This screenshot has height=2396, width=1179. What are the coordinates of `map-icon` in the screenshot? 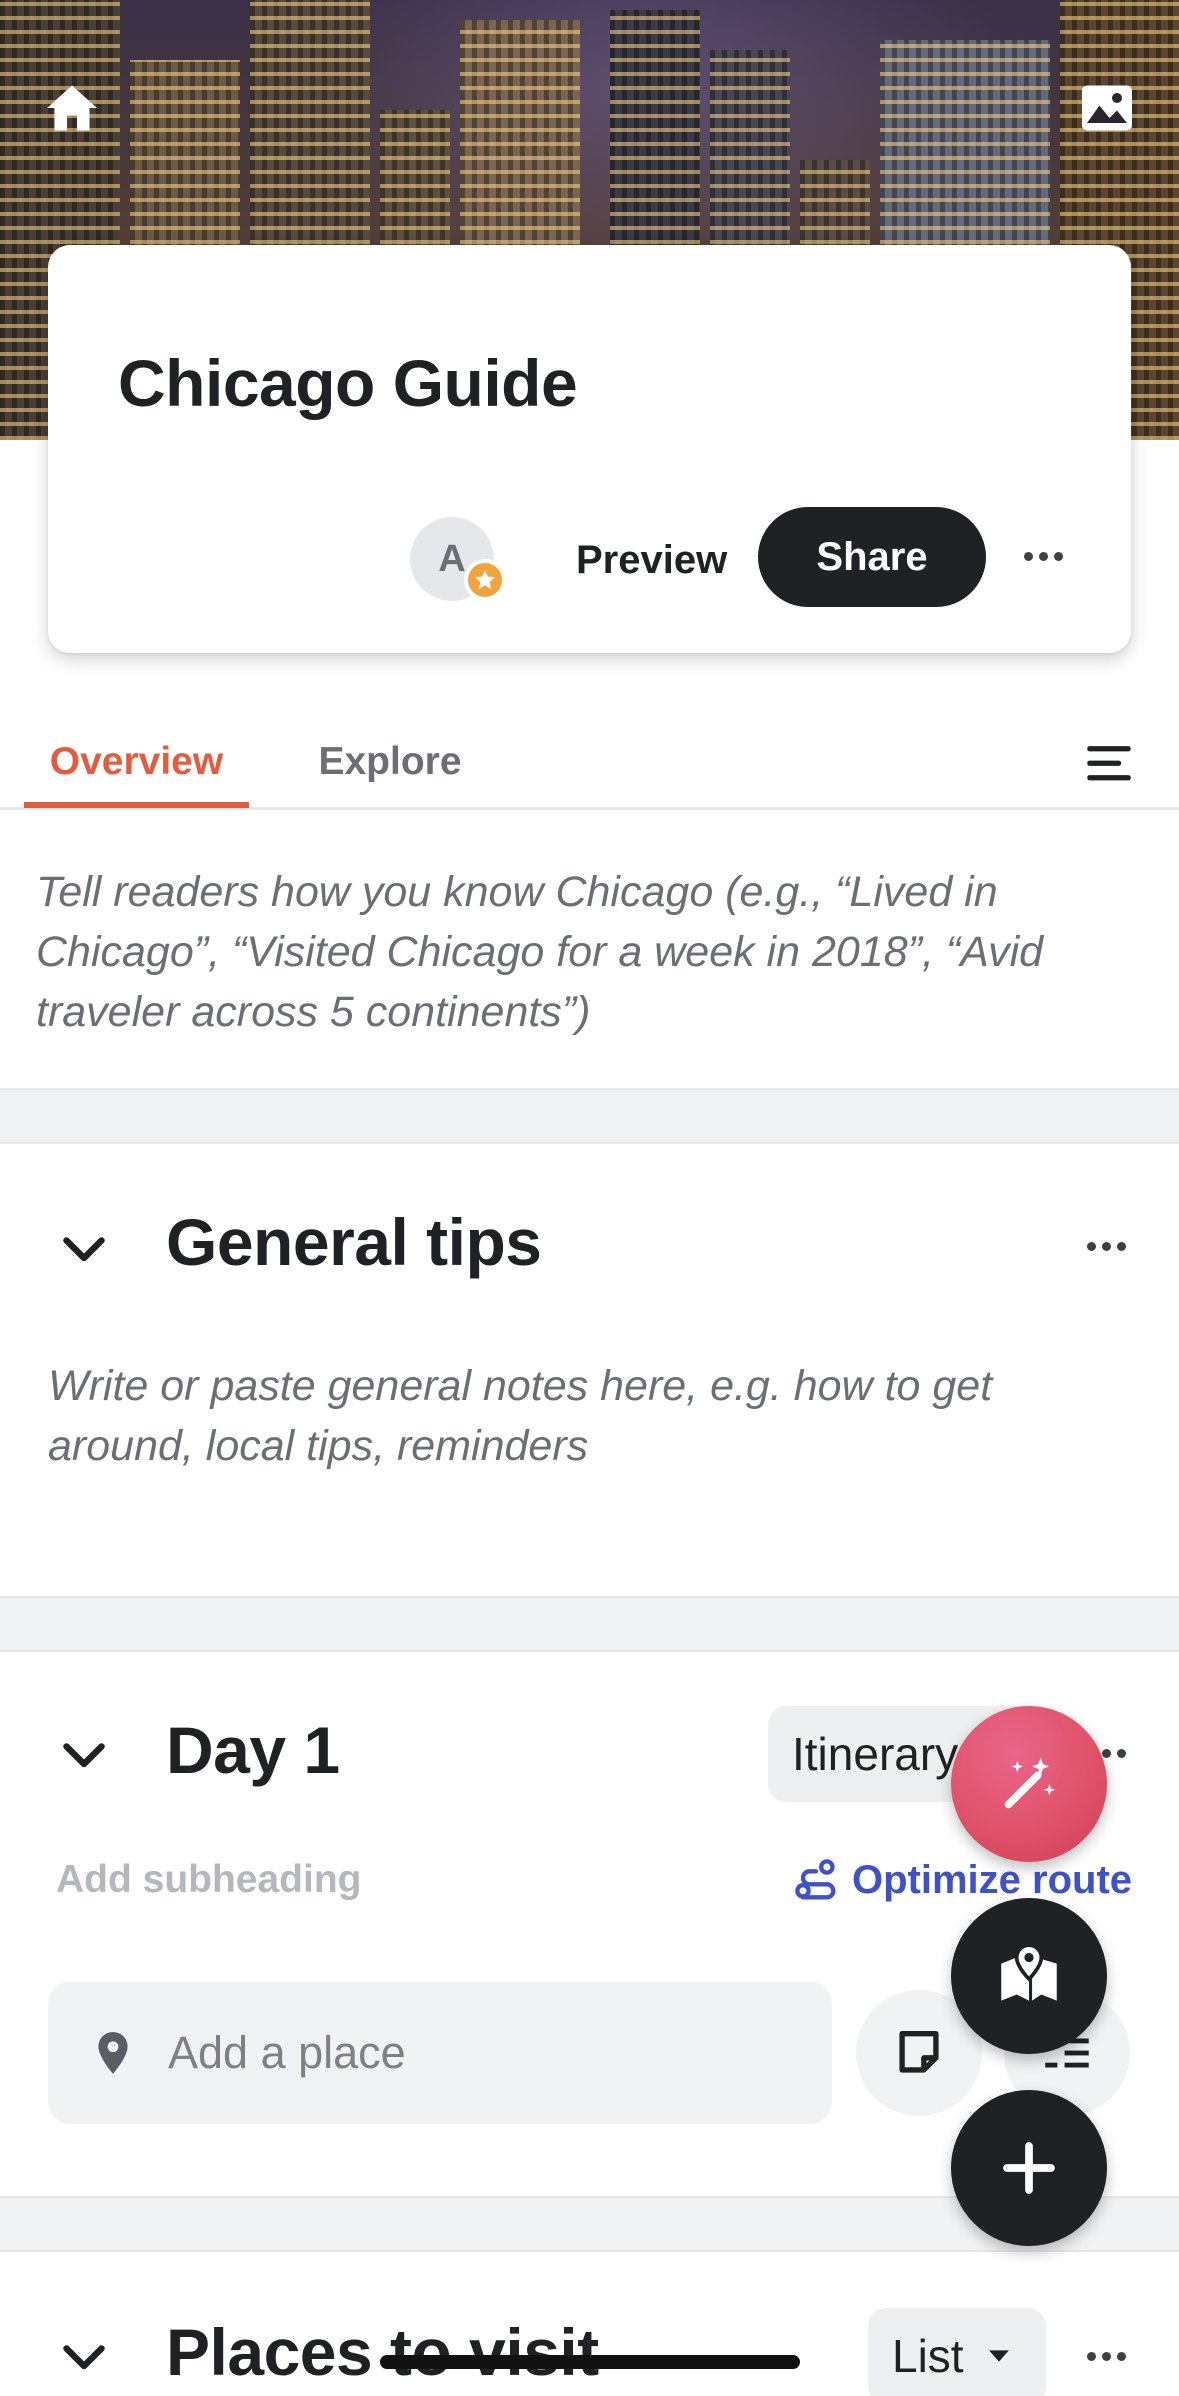 It's located at (1029, 1972).